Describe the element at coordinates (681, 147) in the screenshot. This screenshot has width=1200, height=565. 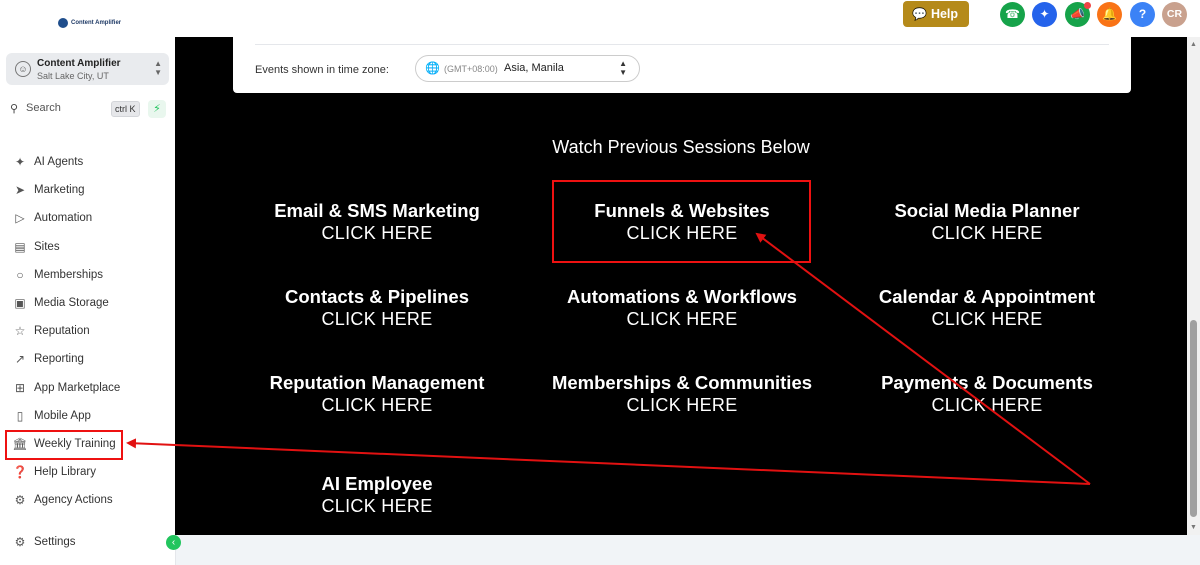
I see `sessions-heading: Watch Previous Sessions Below` at that location.